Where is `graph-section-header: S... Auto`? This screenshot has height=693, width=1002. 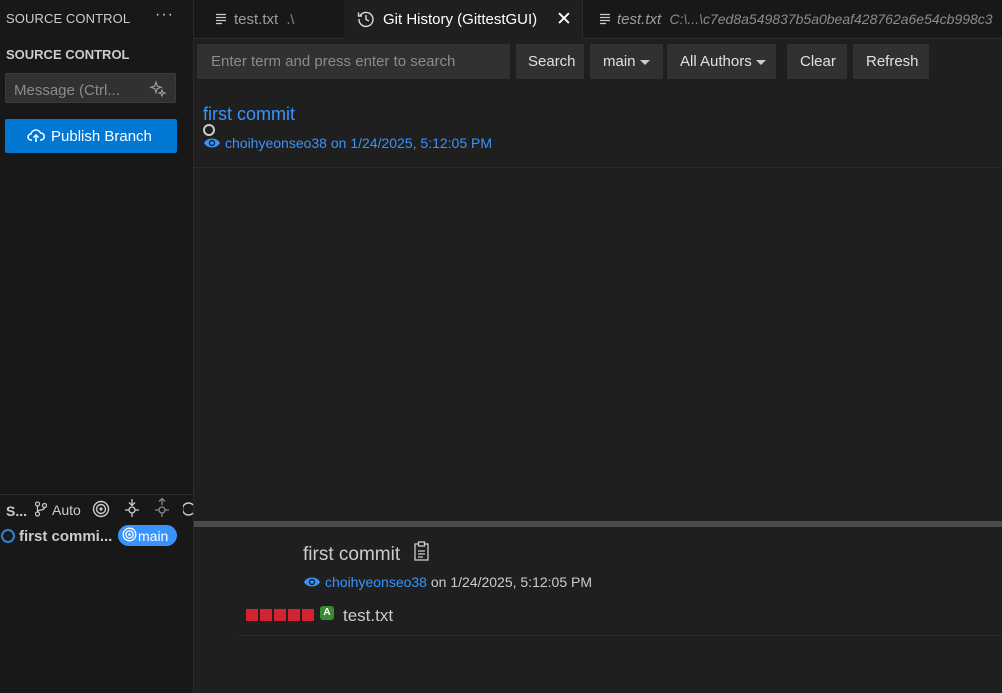
graph-section-header: S... Auto is located at coordinates (97, 508).